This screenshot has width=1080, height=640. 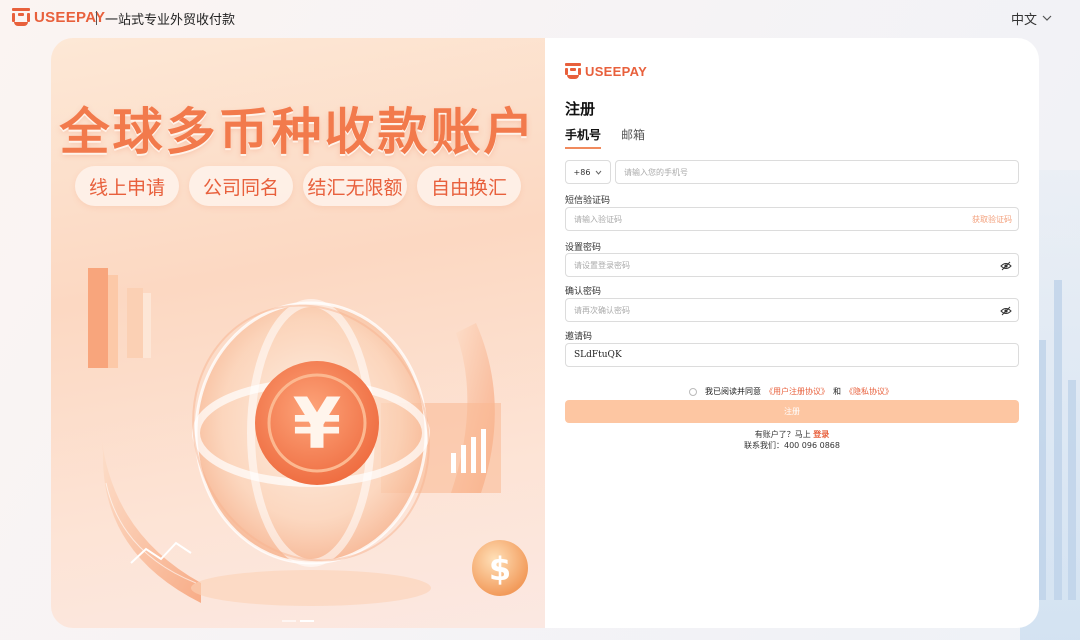 I want to click on have-account-row: 有账户了？马上 登录, so click(x=792, y=434).